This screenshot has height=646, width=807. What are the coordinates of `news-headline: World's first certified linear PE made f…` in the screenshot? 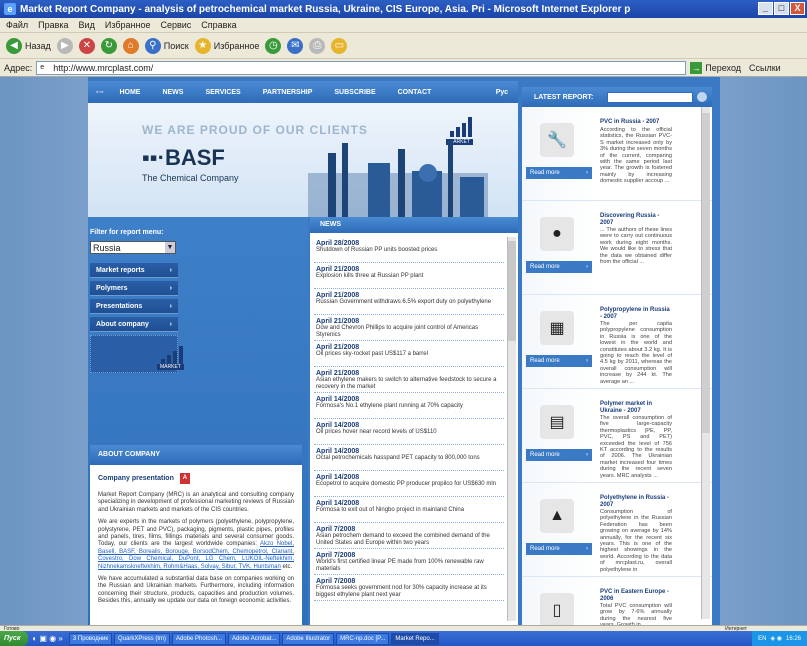 It's located at (409, 566).